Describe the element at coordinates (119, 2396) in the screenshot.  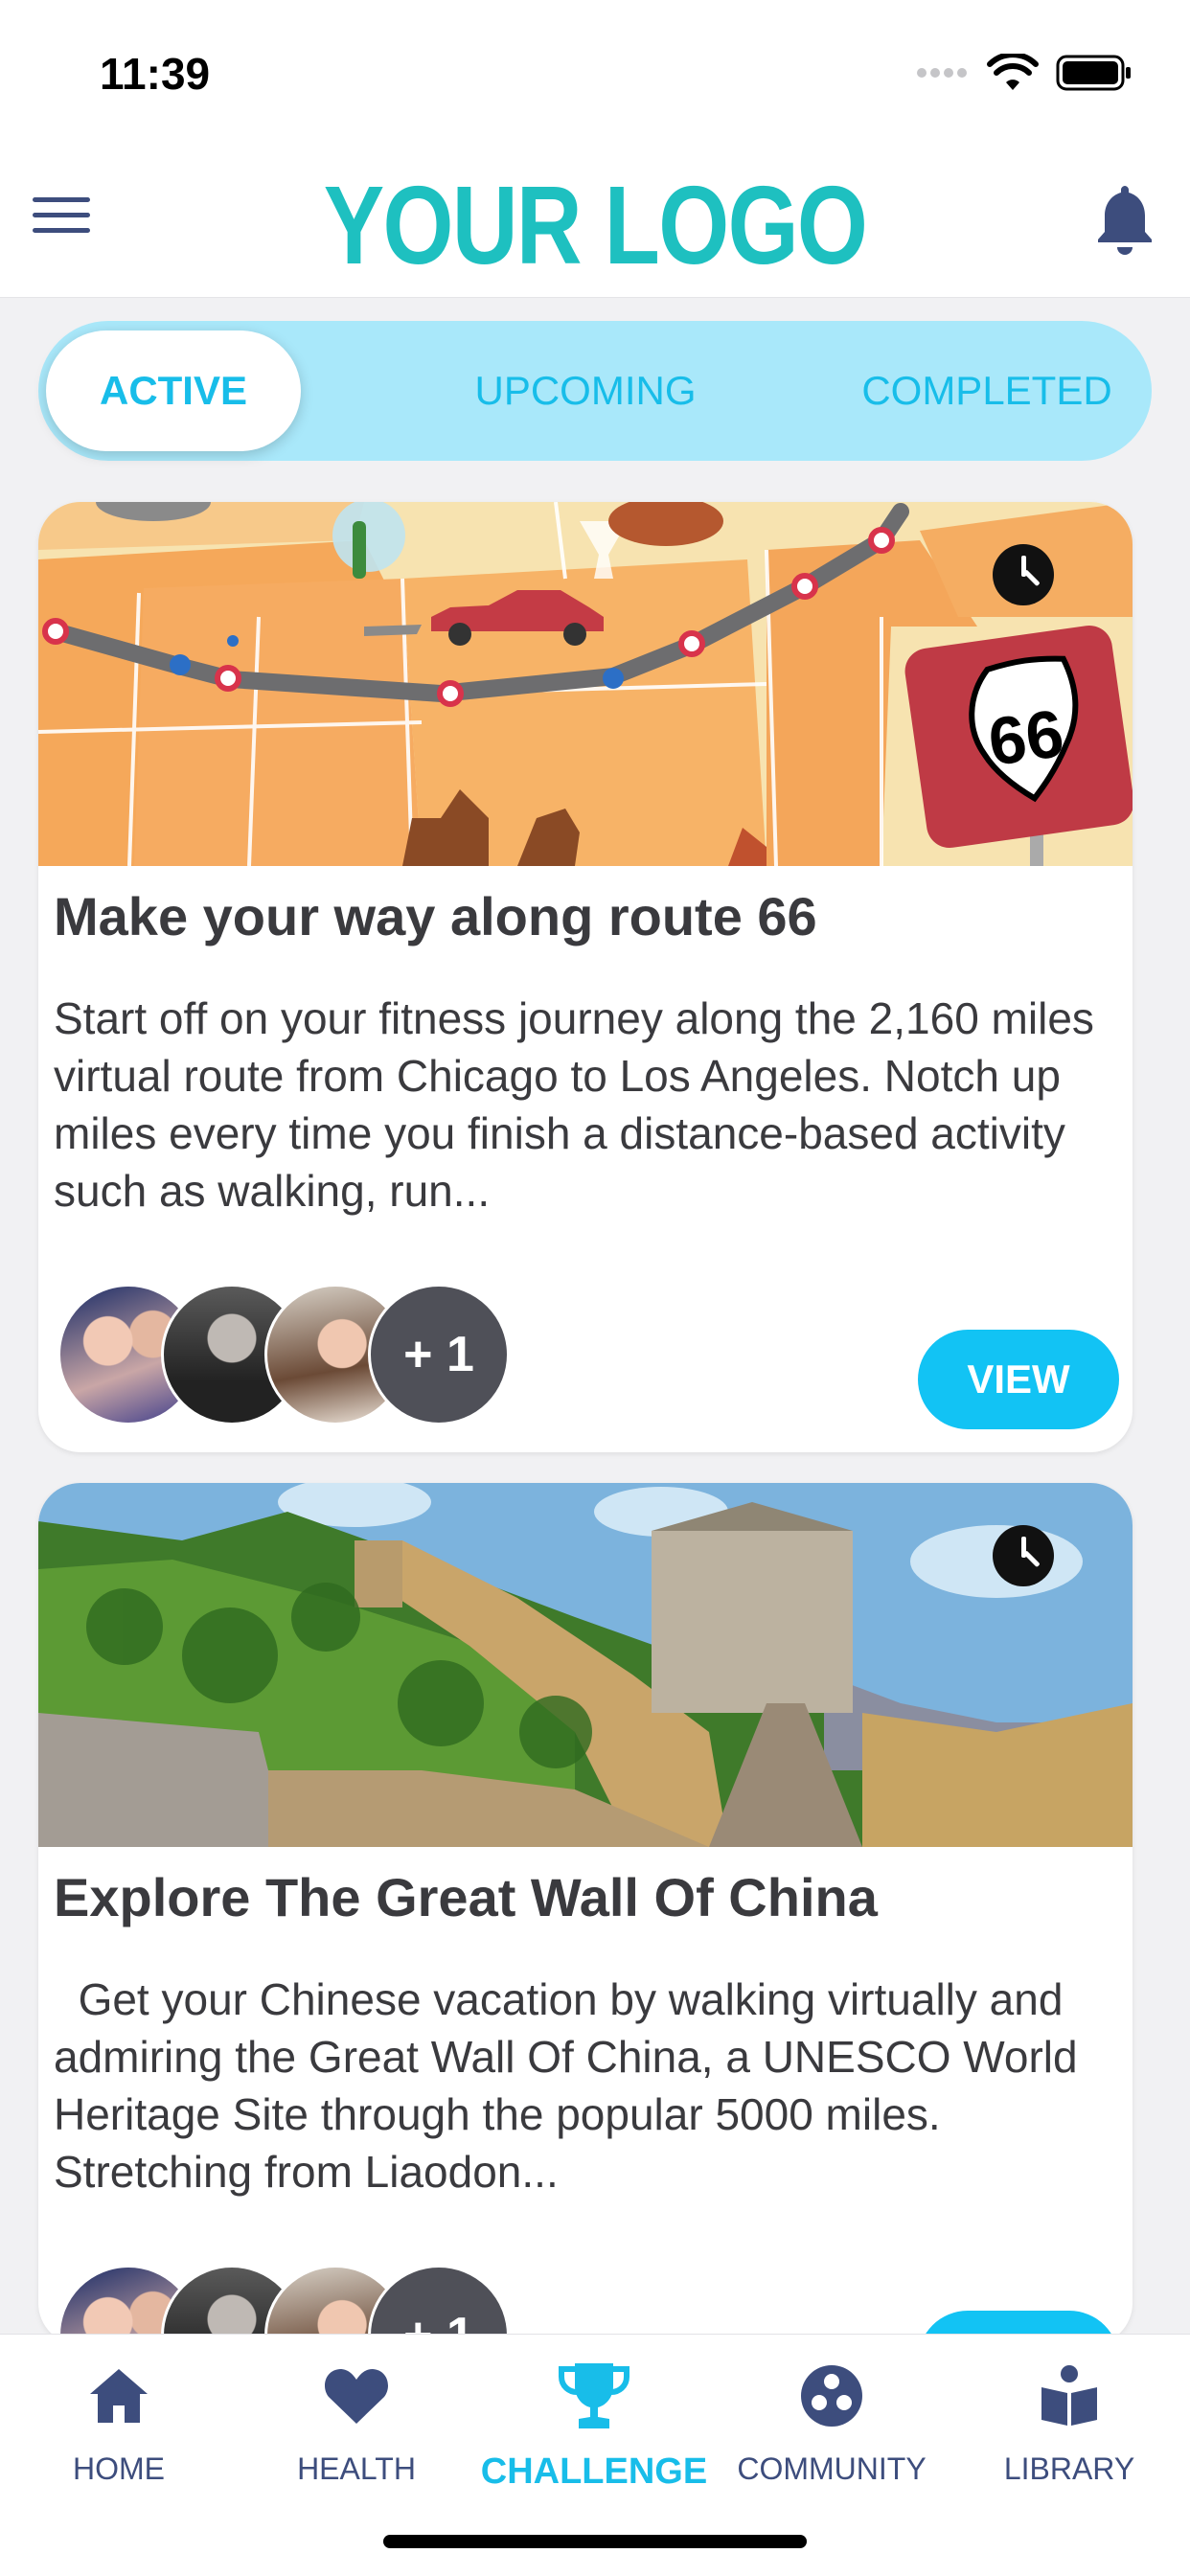
I see `home-icon` at that location.